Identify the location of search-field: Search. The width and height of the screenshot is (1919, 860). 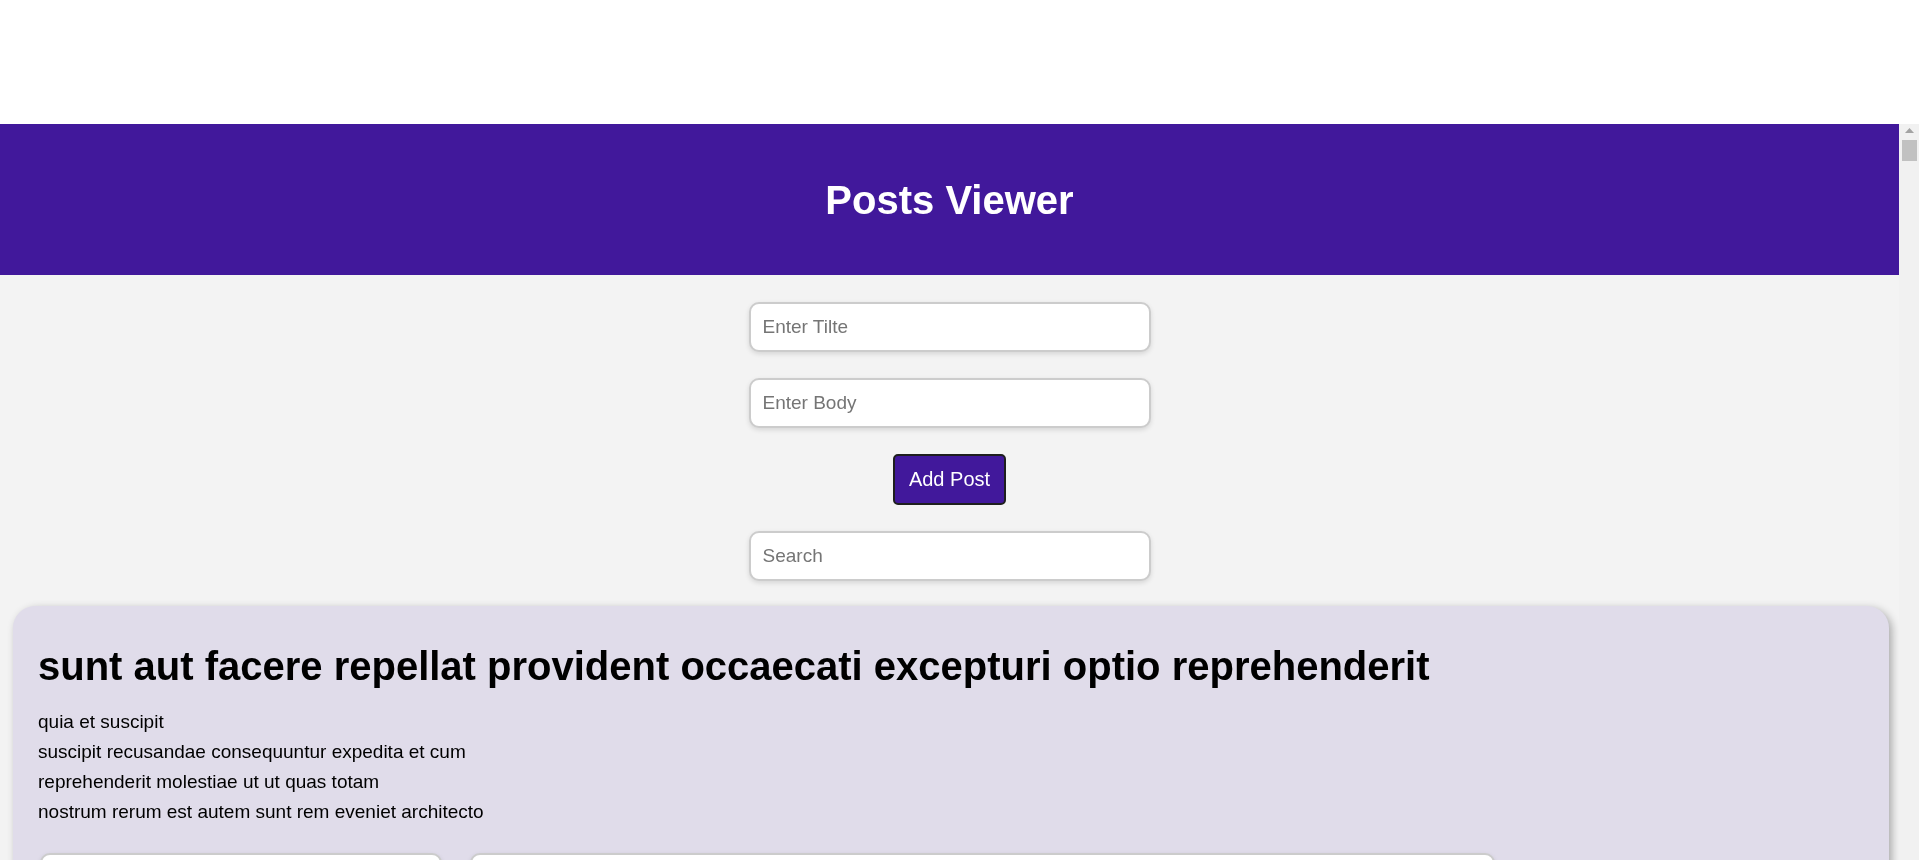
(949, 556).